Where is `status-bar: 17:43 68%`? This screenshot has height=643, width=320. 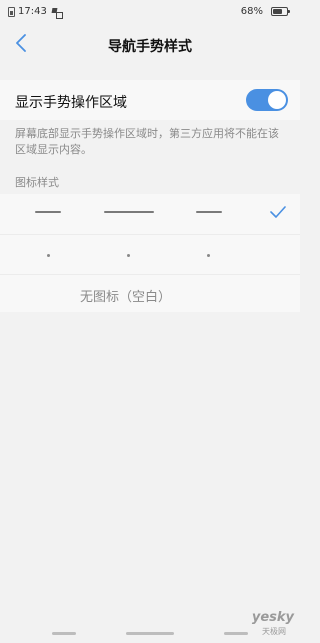 status-bar: 17:43 68% is located at coordinates (150, 12).